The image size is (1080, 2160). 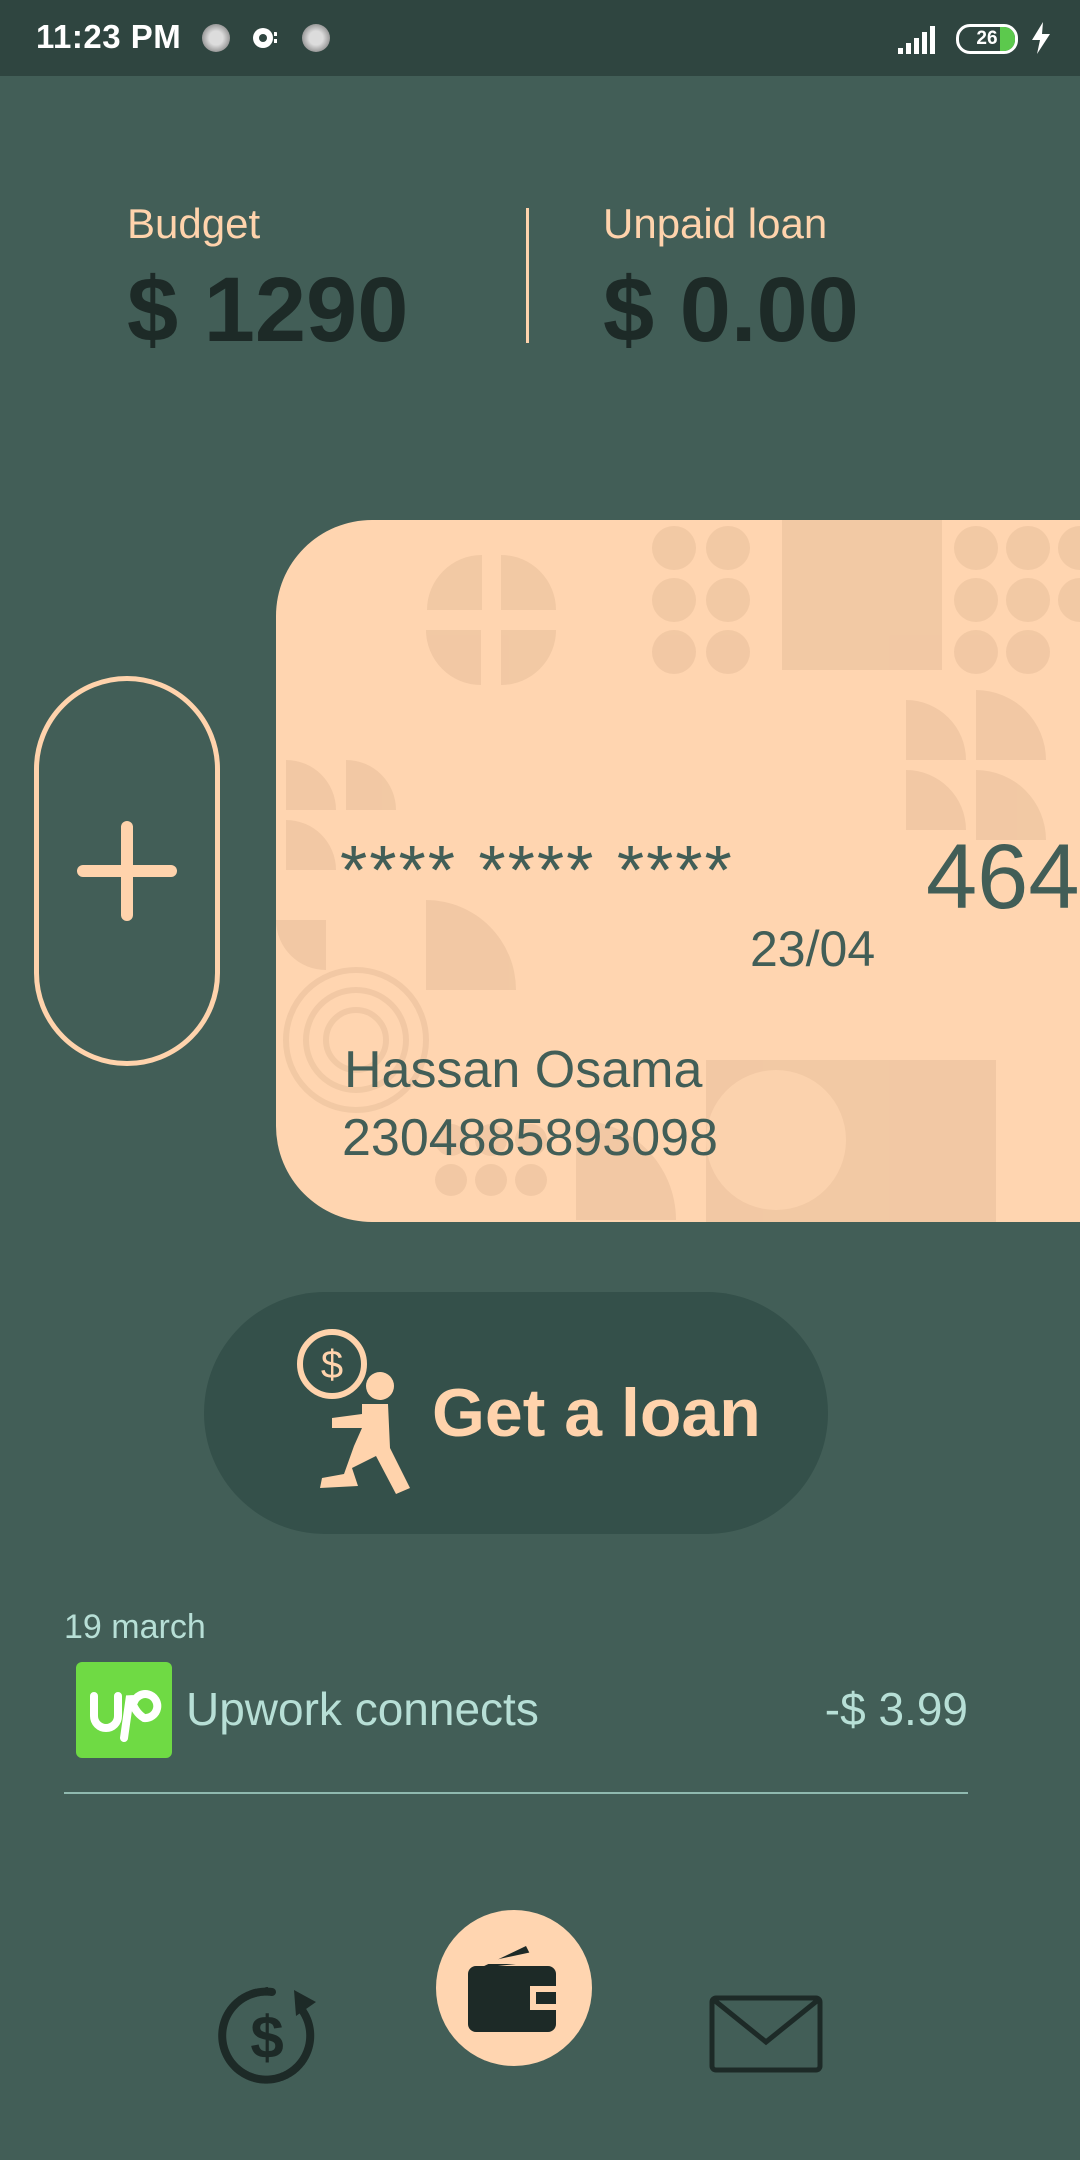 What do you see at coordinates (362, 1709) in the screenshot?
I see `transaction-name: Upwork connects` at bounding box center [362, 1709].